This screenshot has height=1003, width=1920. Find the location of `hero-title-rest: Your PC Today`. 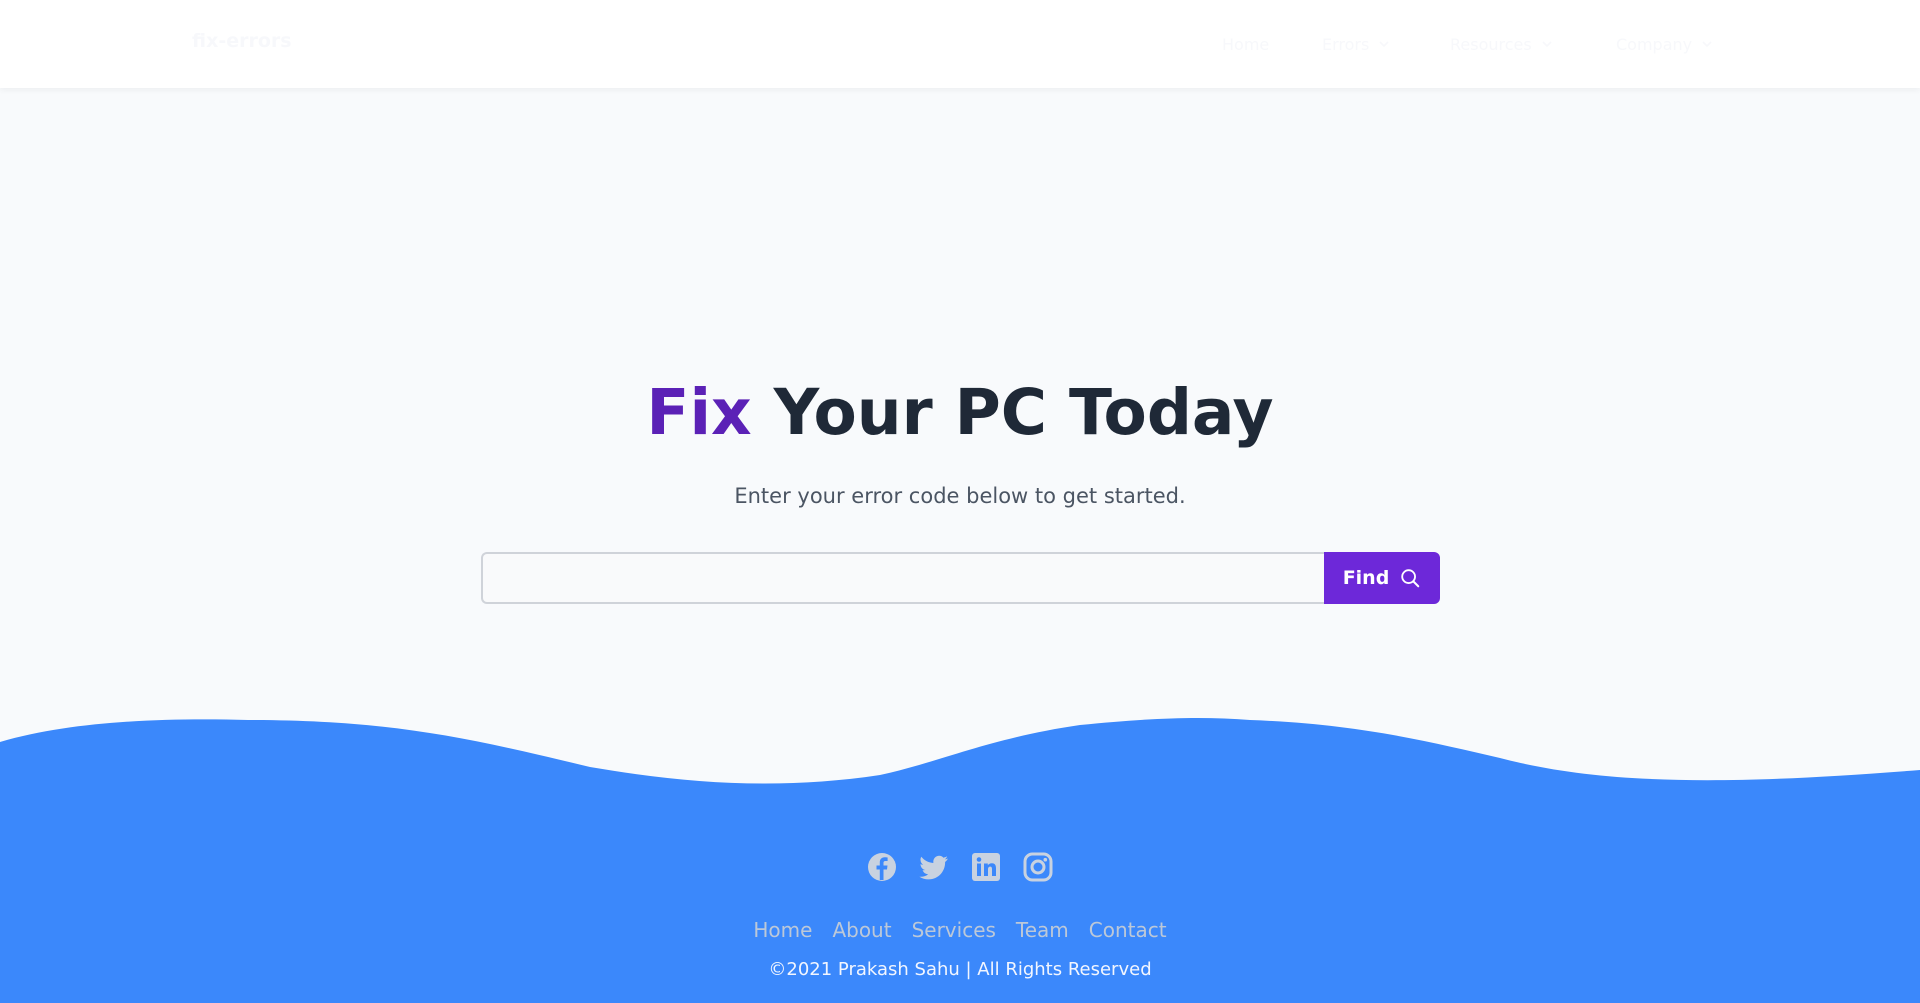

hero-title-rest: Your PC Today is located at coordinates (1023, 412).